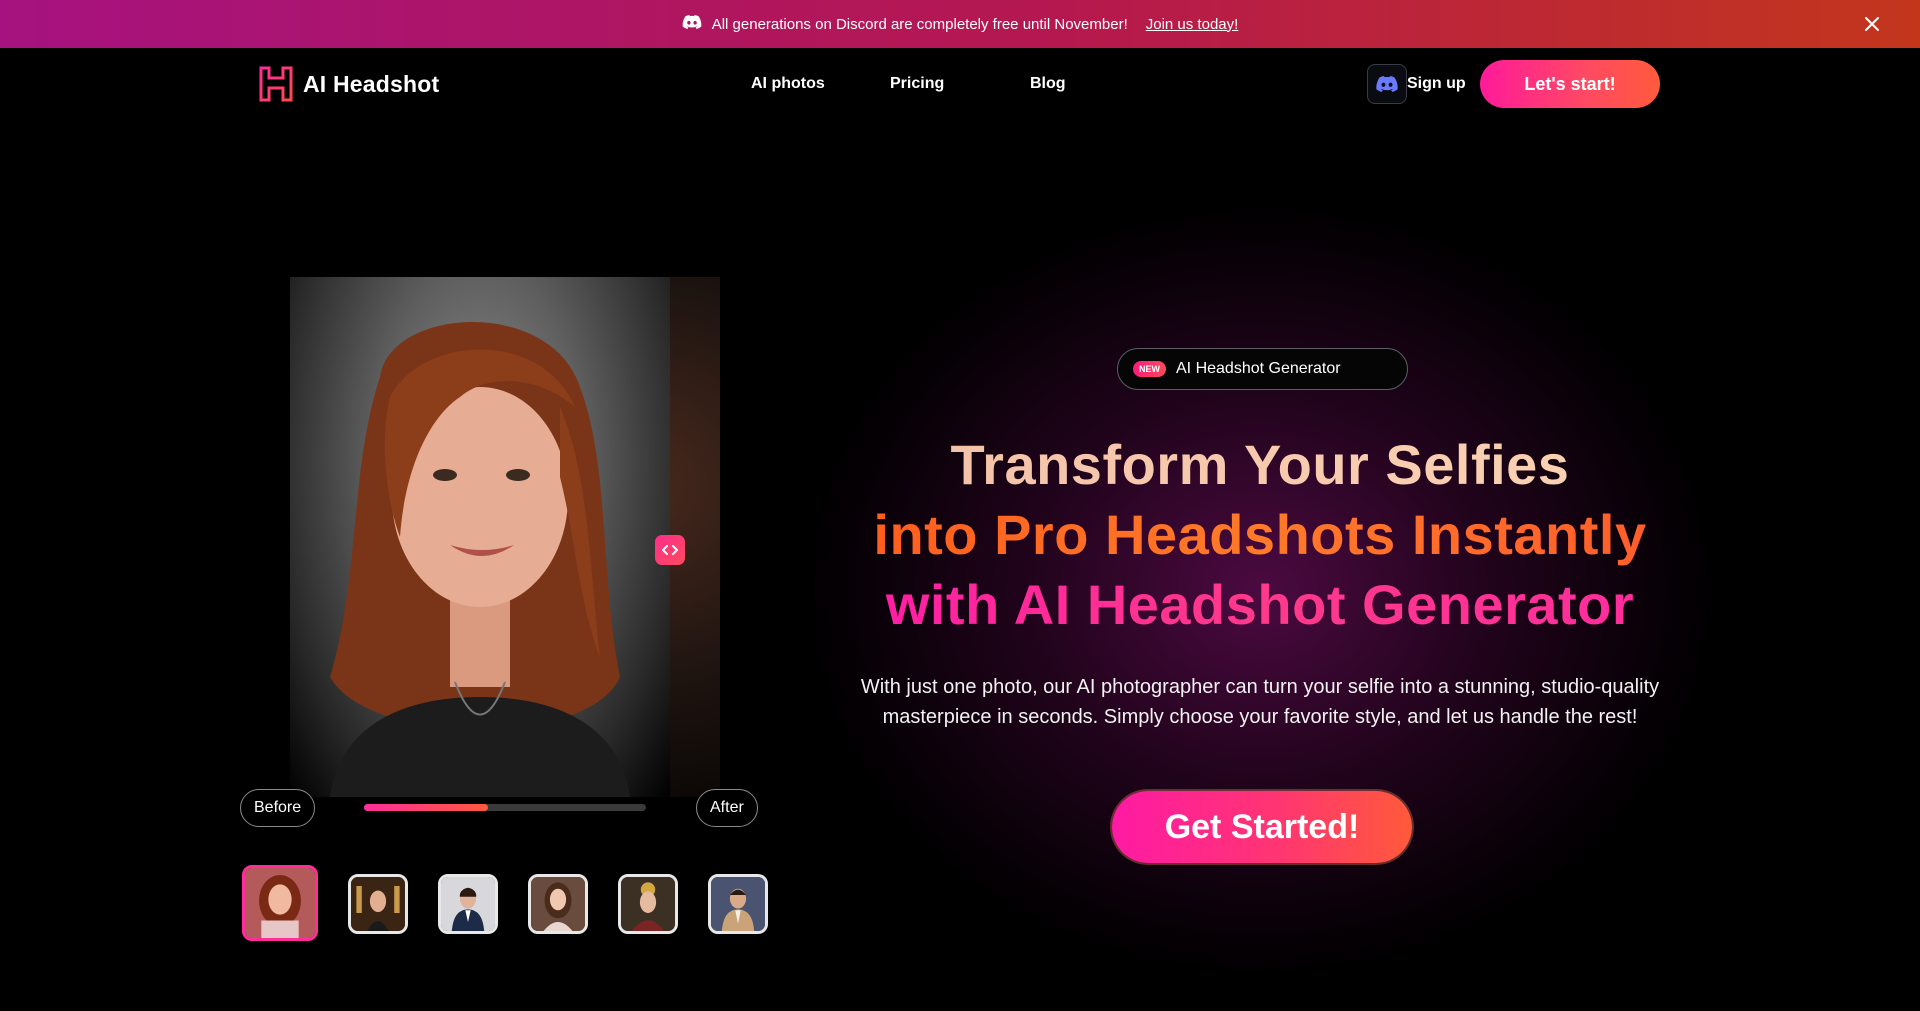  What do you see at coordinates (1260, 604) in the screenshot?
I see `headline-line-3: with AI Headshot Generator` at bounding box center [1260, 604].